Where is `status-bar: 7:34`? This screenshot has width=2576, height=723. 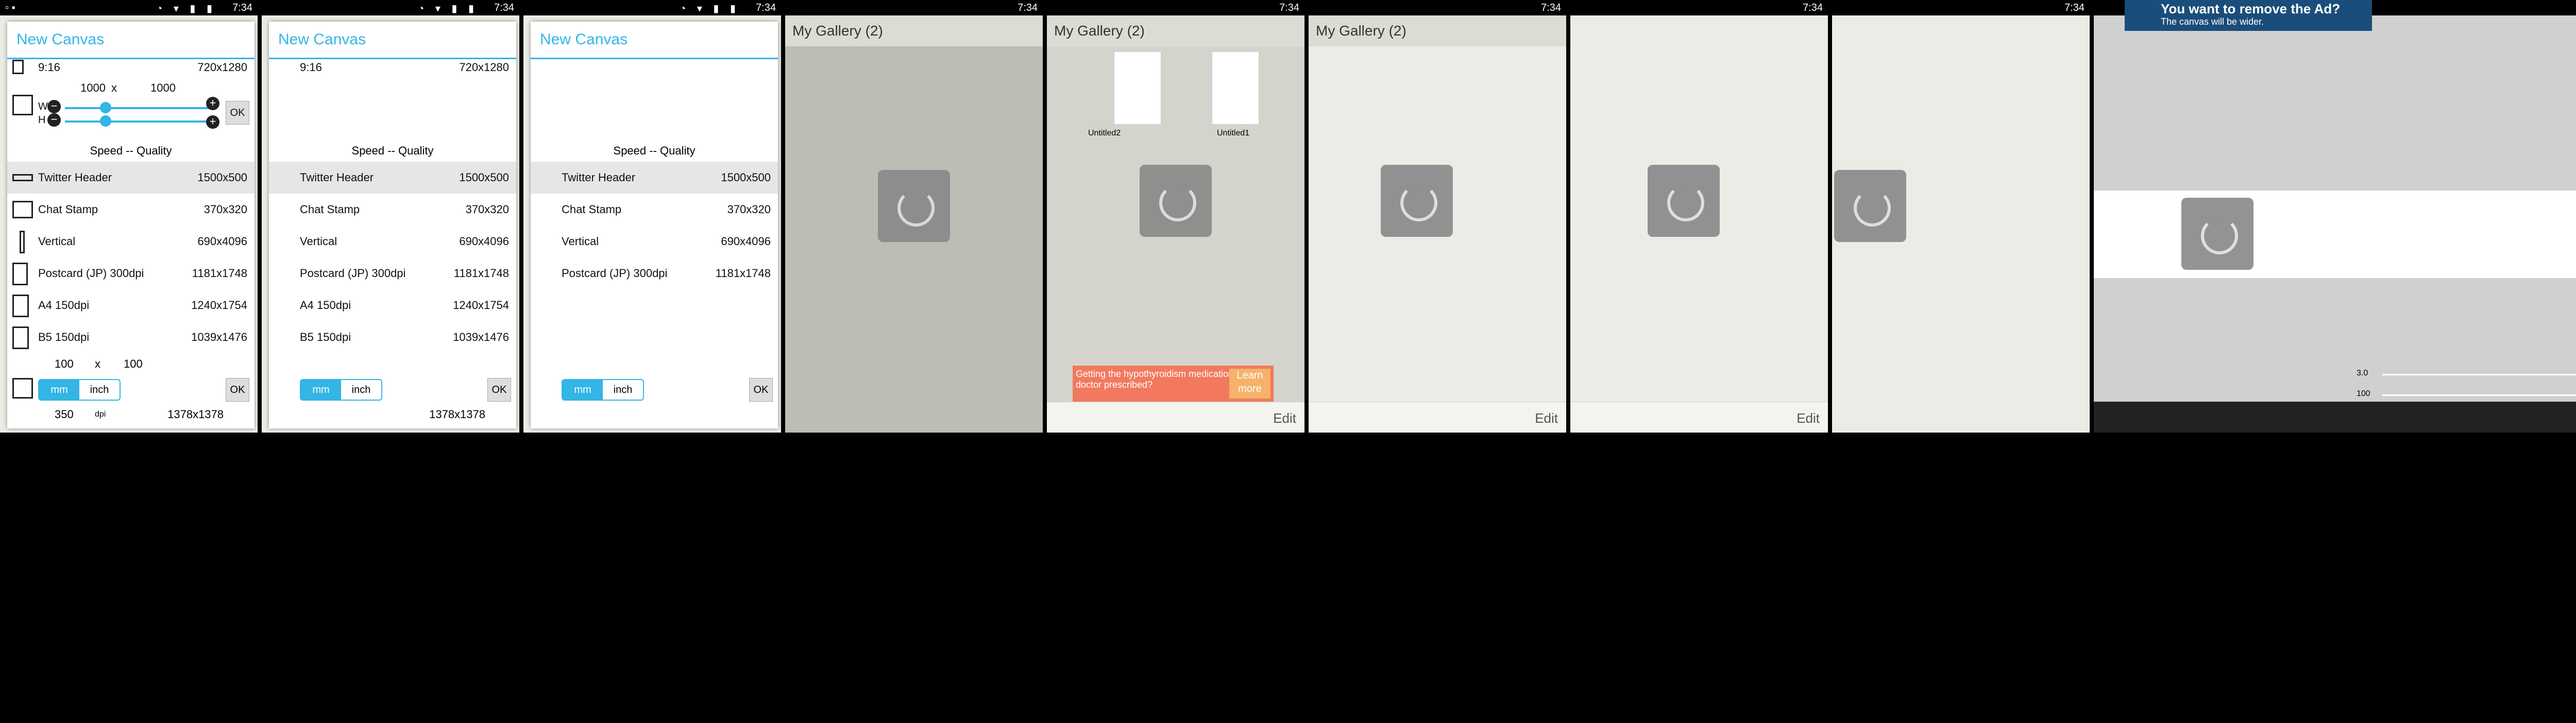 status-bar: 7:34 is located at coordinates (1961, 7).